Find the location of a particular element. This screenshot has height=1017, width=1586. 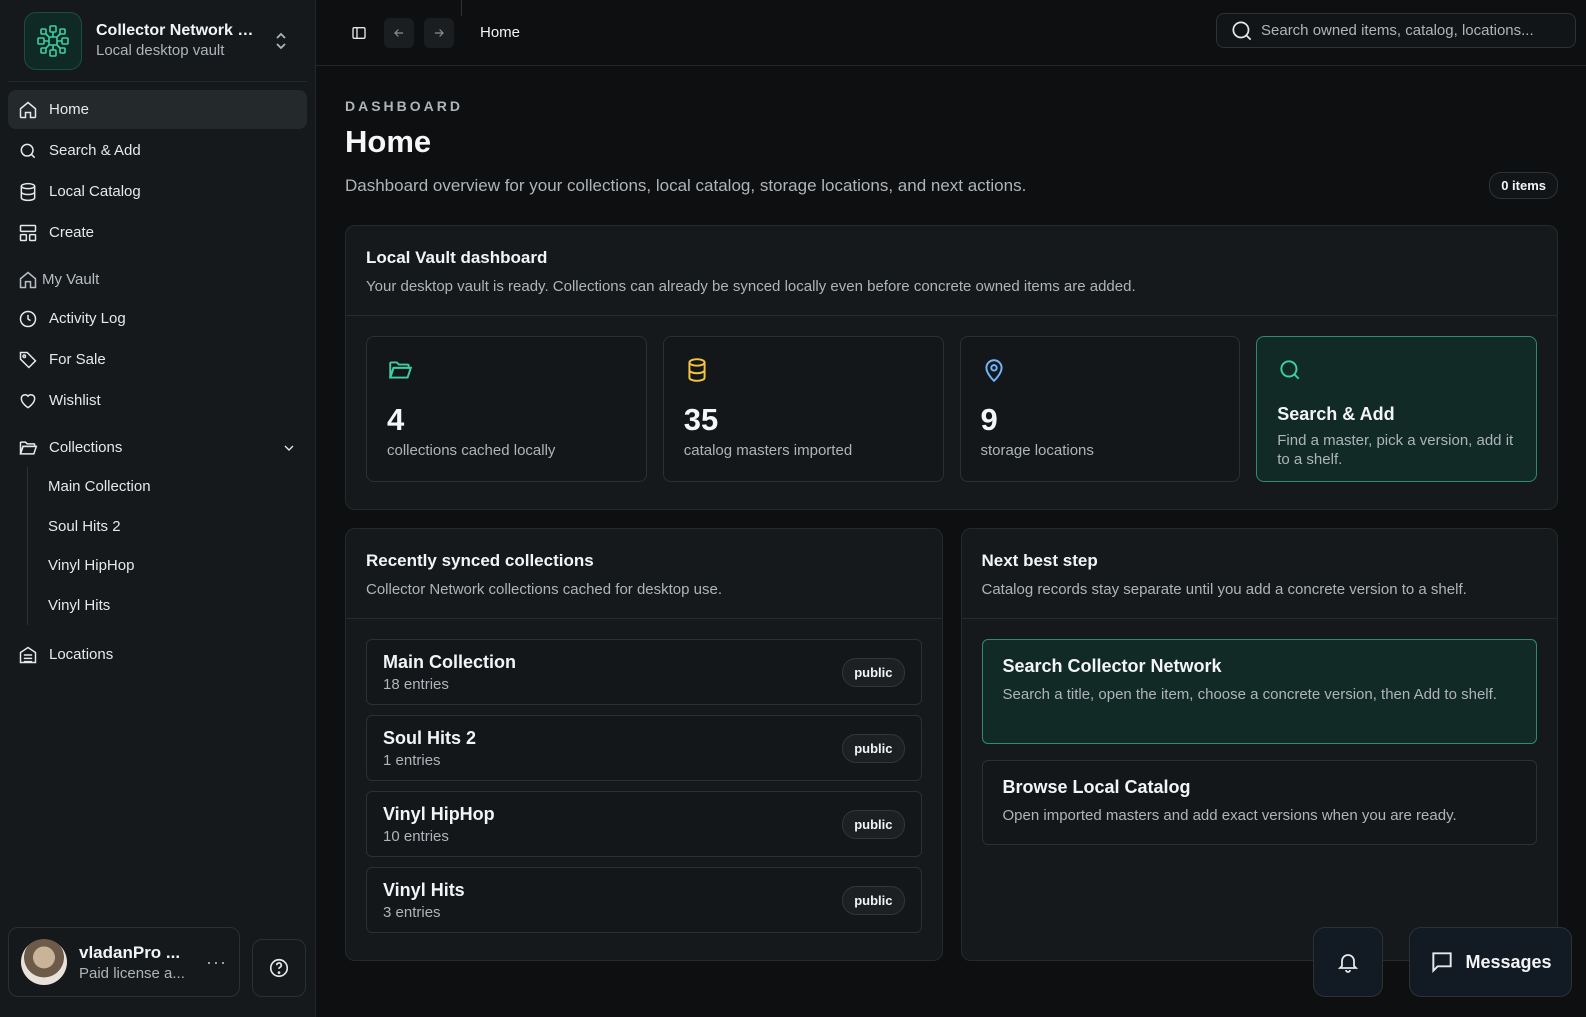

search-input is located at coordinates (1411, 30).